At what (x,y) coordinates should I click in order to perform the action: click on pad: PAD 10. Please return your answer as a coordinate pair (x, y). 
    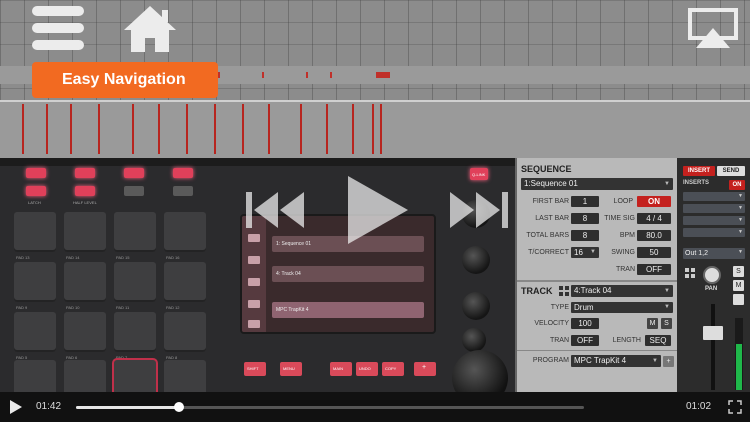
    Looking at the image, I should click on (85, 286).